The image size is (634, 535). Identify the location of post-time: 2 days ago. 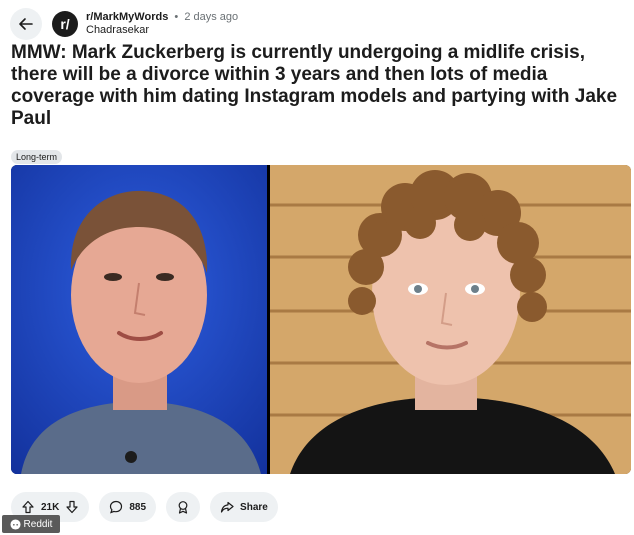
(211, 17).